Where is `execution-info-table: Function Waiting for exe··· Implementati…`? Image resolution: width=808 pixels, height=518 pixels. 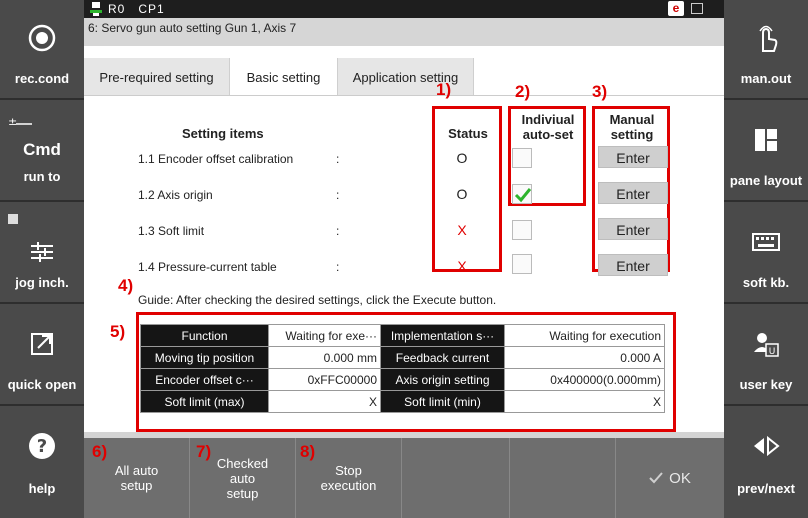
execution-info-table: Function Waiting for exe··· Implementati… is located at coordinates (402, 368).